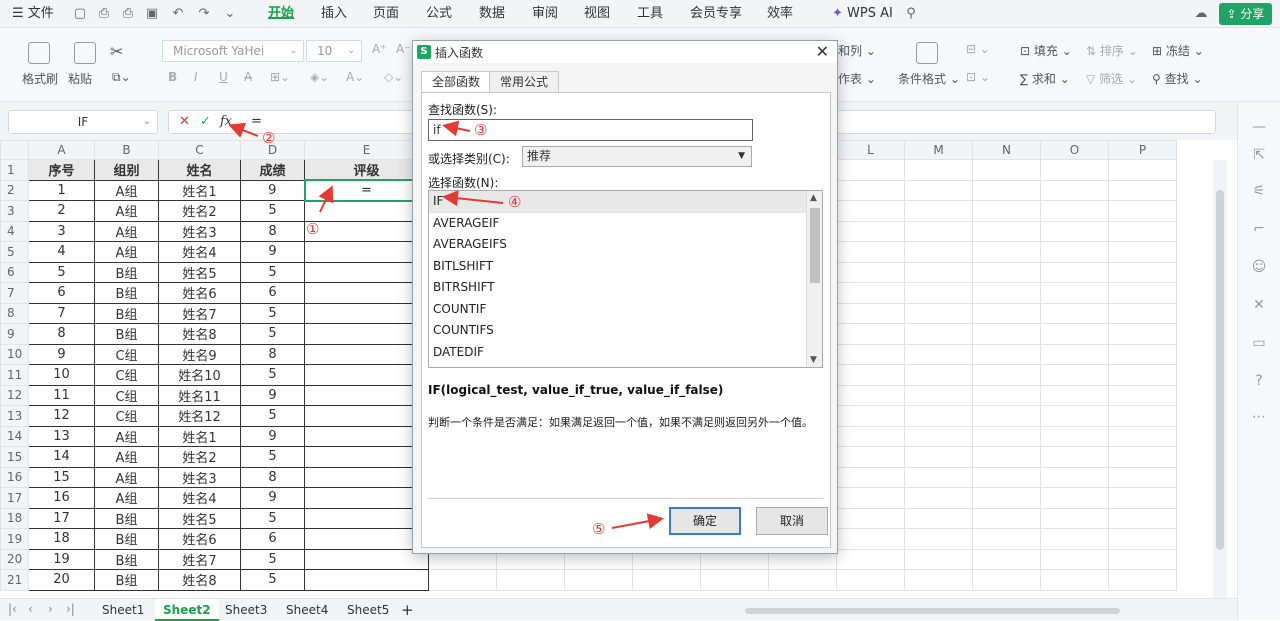 The image size is (1280, 621). What do you see at coordinates (515, 202) in the screenshot?
I see `annotation-4: ④` at bounding box center [515, 202].